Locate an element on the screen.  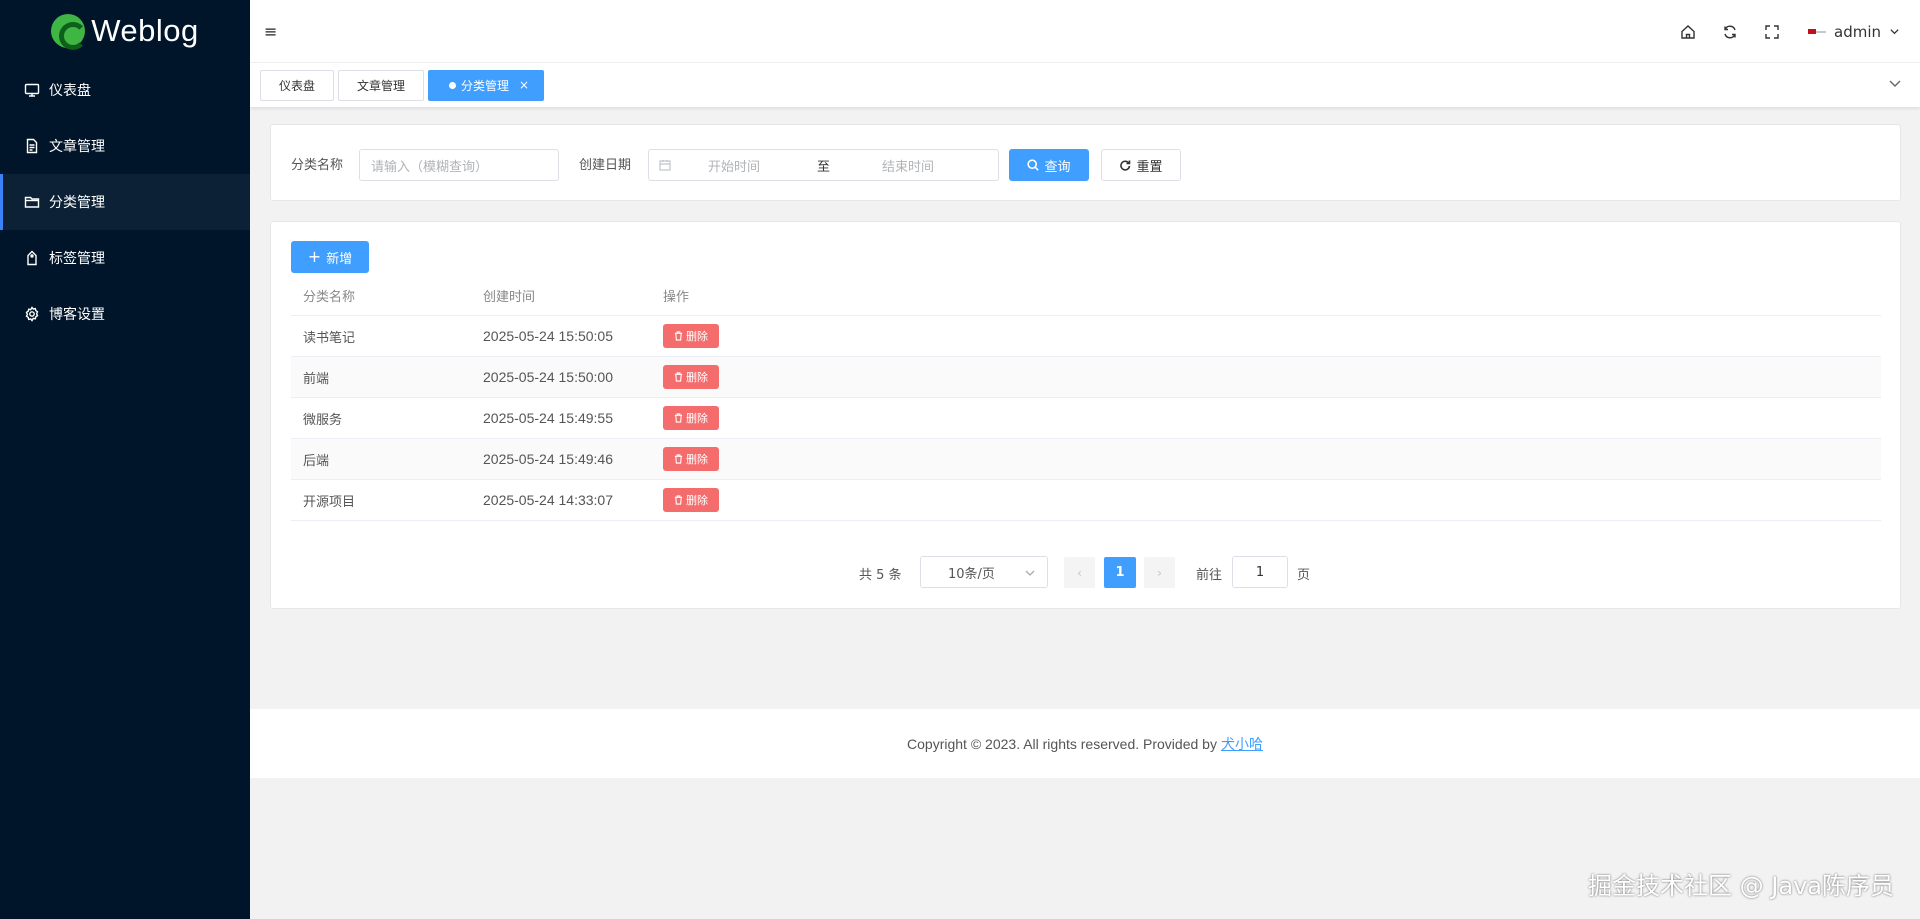
total-count: 共 5 条 is located at coordinates (880, 575).